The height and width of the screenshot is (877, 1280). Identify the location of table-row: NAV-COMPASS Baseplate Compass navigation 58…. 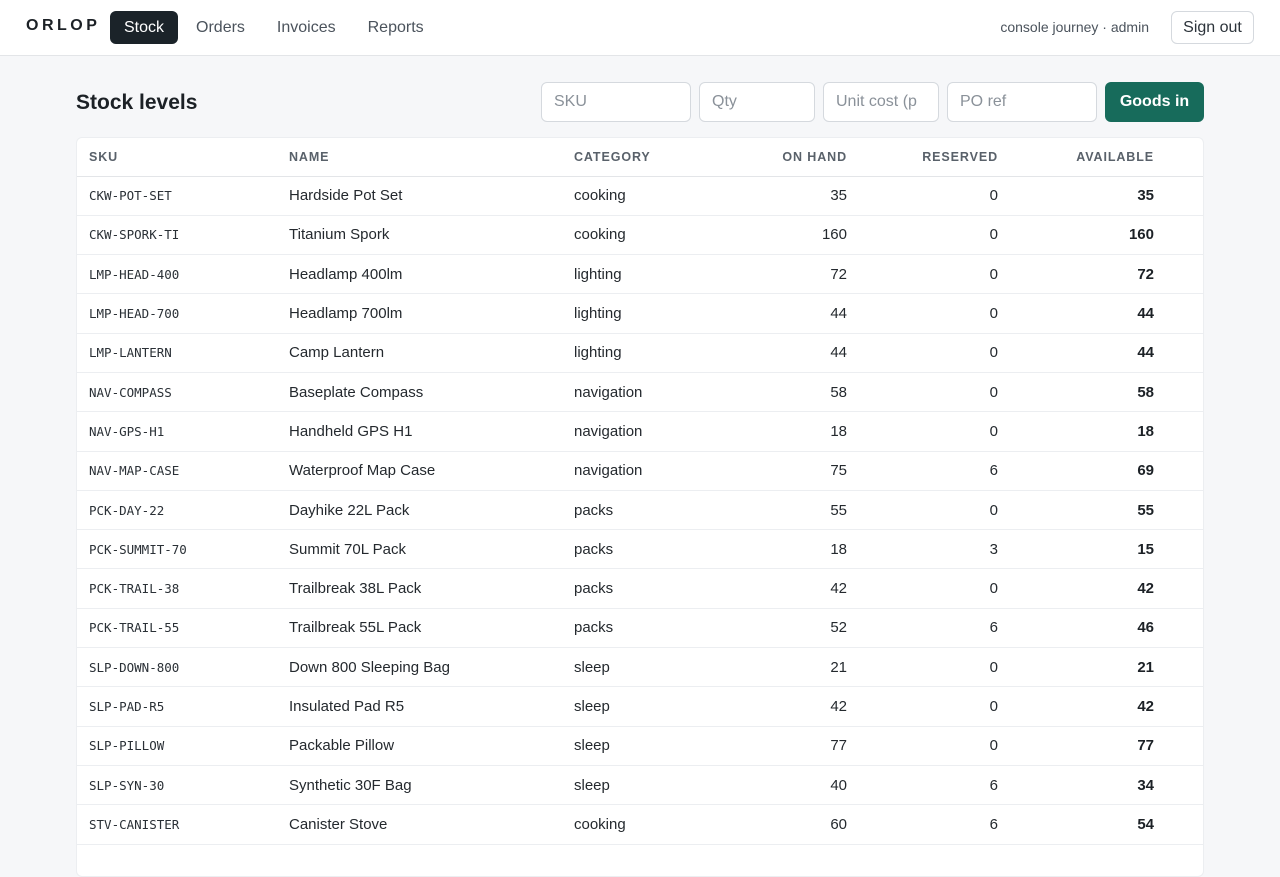
(640, 392).